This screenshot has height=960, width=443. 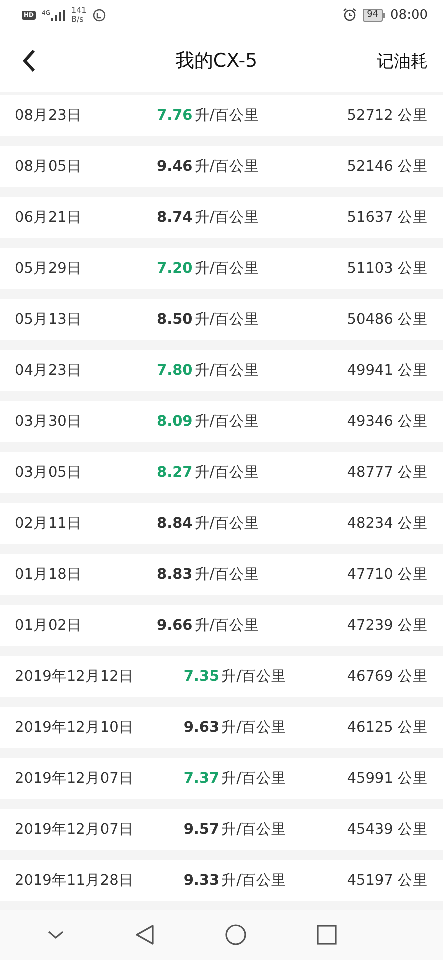 I want to click on record-row: 01月02日 9.66 升/百公里 47239 公里, so click(x=221, y=625).